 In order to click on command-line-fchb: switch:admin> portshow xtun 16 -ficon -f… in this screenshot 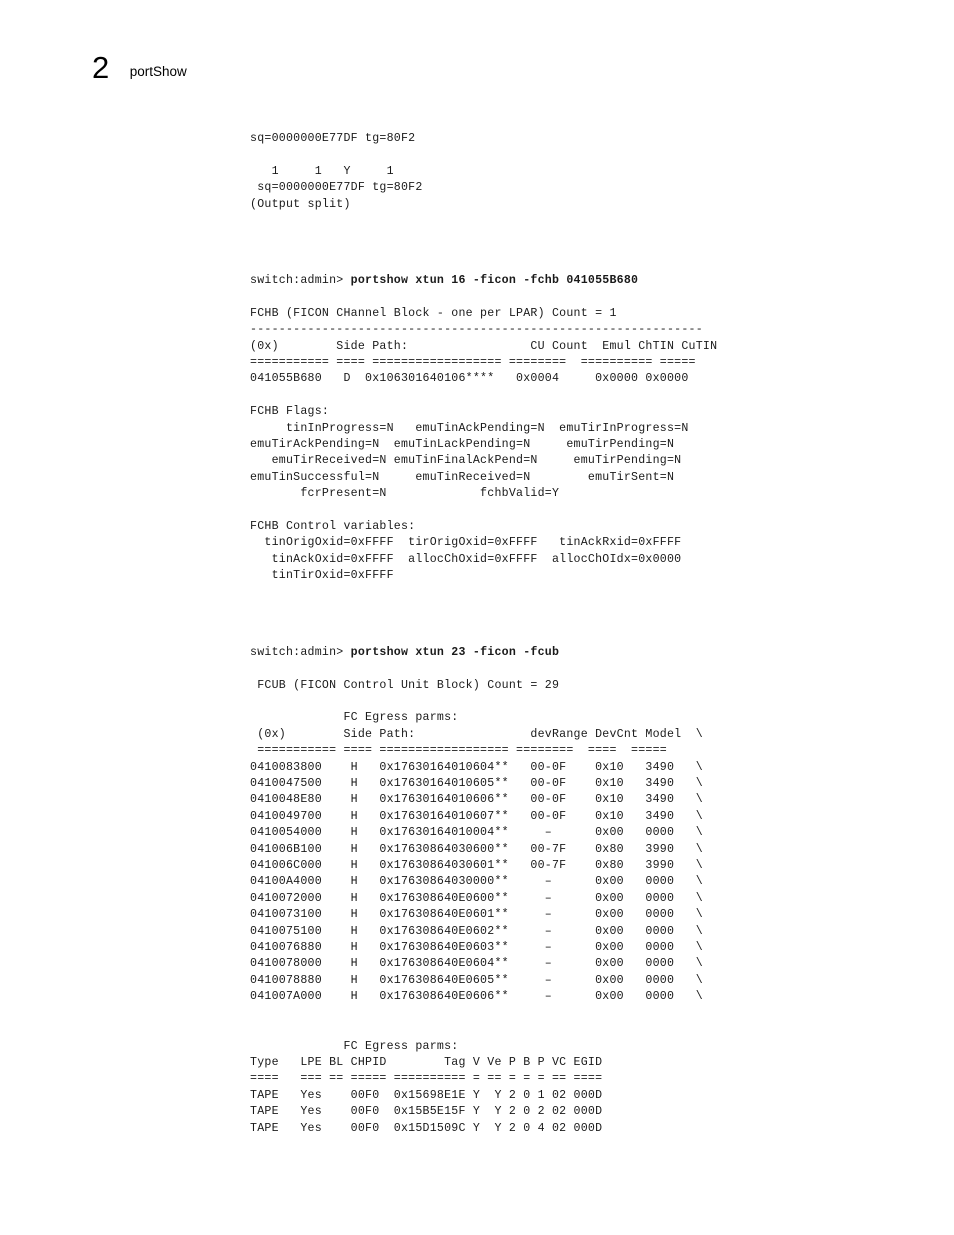, I will do `click(570, 281)`.